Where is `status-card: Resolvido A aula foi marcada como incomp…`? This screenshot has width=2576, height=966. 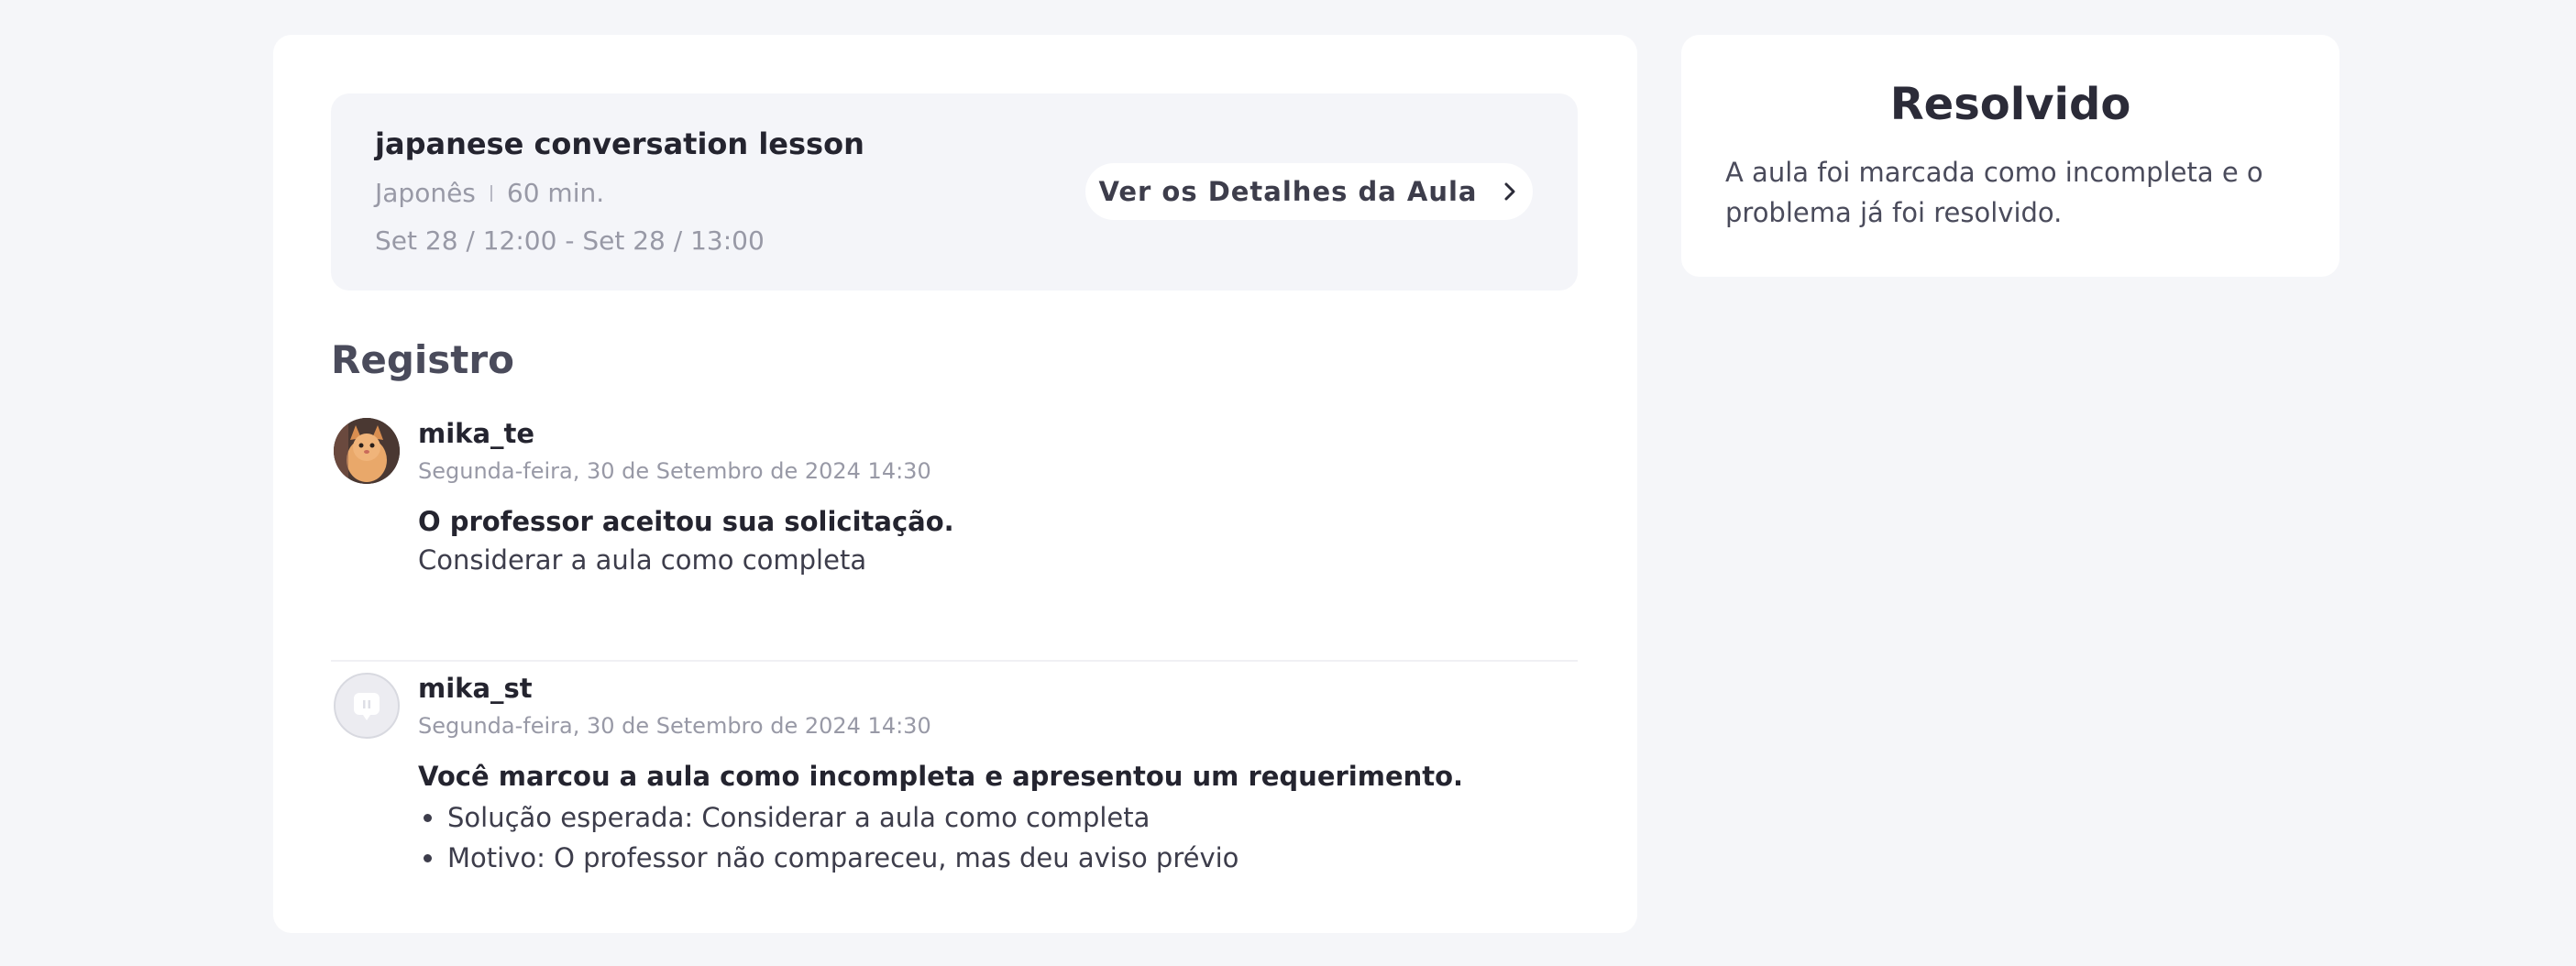
status-card: Resolvido A aula foi marcada como incomp… is located at coordinates (2010, 156).